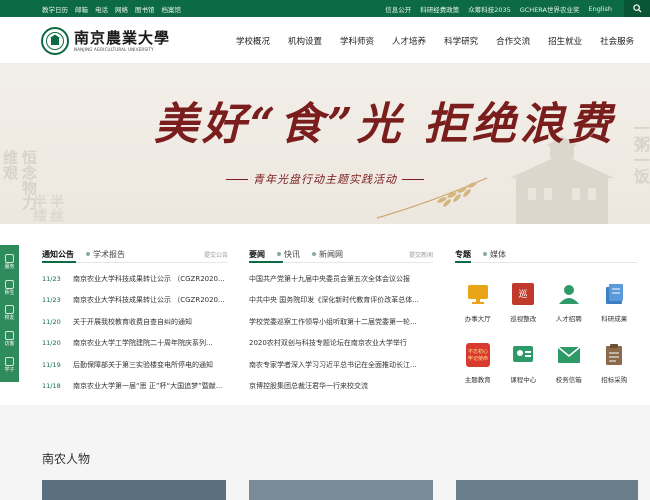  I want to click on special-mail: 校务信箱, so click(569, 363).